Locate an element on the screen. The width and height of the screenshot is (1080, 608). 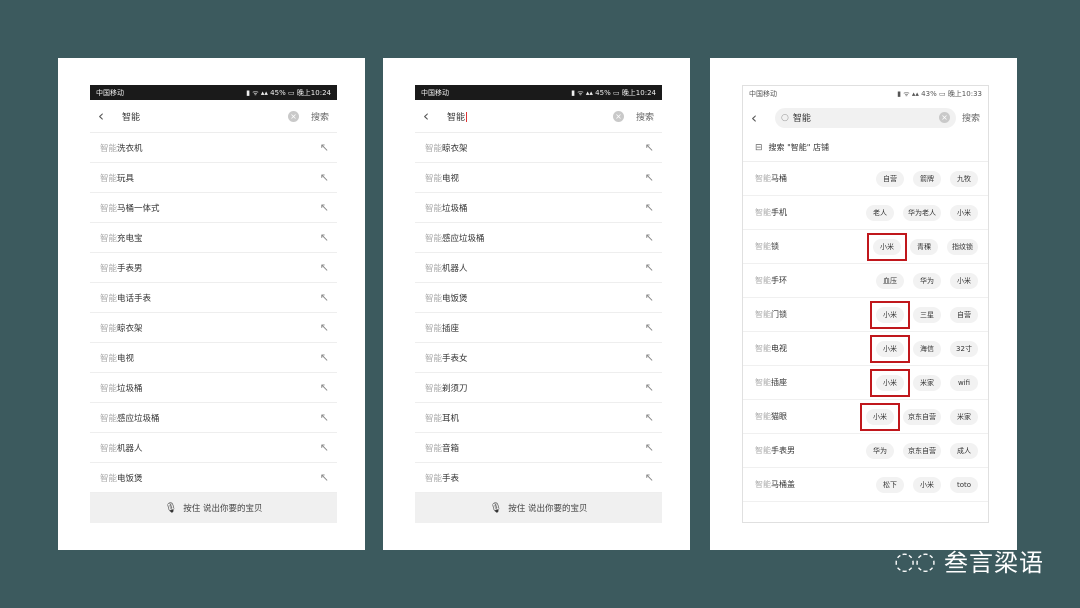
search-box: ○ 智能 × is located at coordinates (865, 117).